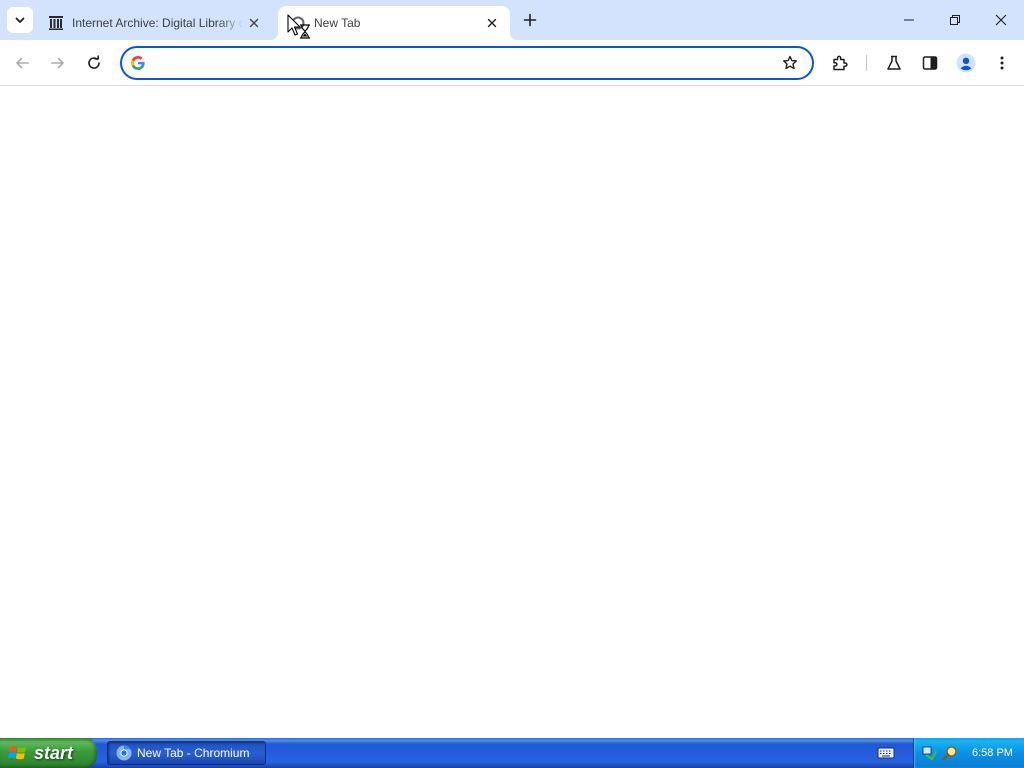 The image size is (1024, 768). I want to click on close-window-button, so click(1001, 20).